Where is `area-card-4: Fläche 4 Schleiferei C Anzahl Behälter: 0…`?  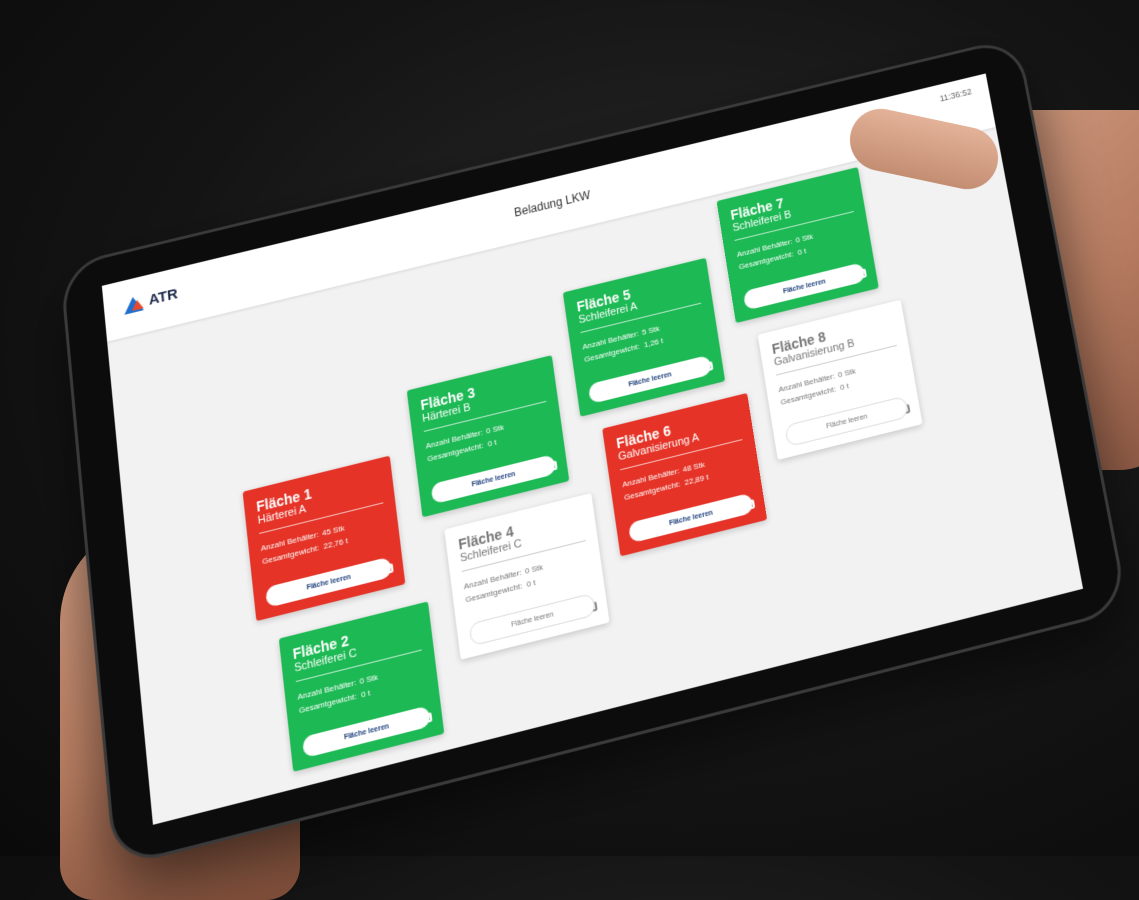 area-card-4: Fläche 4 Schleiferei C Anzahl Behälter: 0… is located at coordinates (527, 576).